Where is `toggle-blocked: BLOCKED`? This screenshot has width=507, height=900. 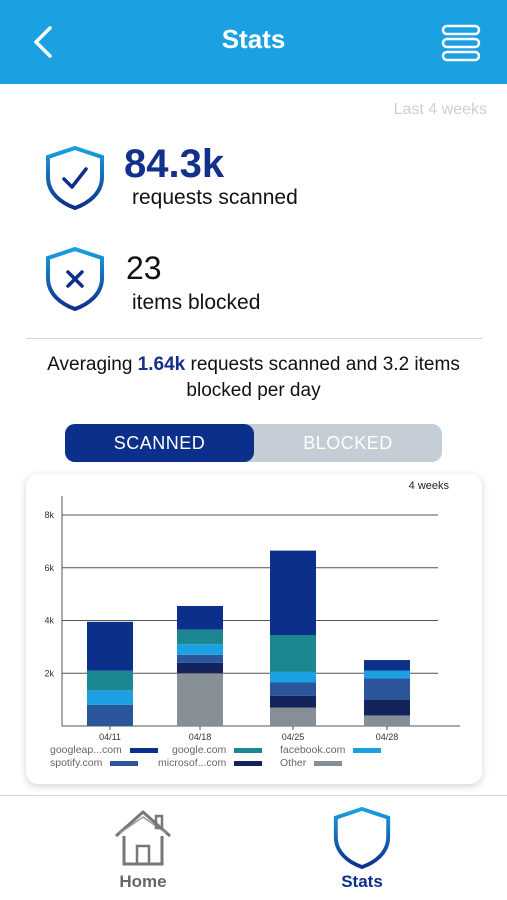 toggle-blocked: BLOCKED is located at coordinates (348, 443).